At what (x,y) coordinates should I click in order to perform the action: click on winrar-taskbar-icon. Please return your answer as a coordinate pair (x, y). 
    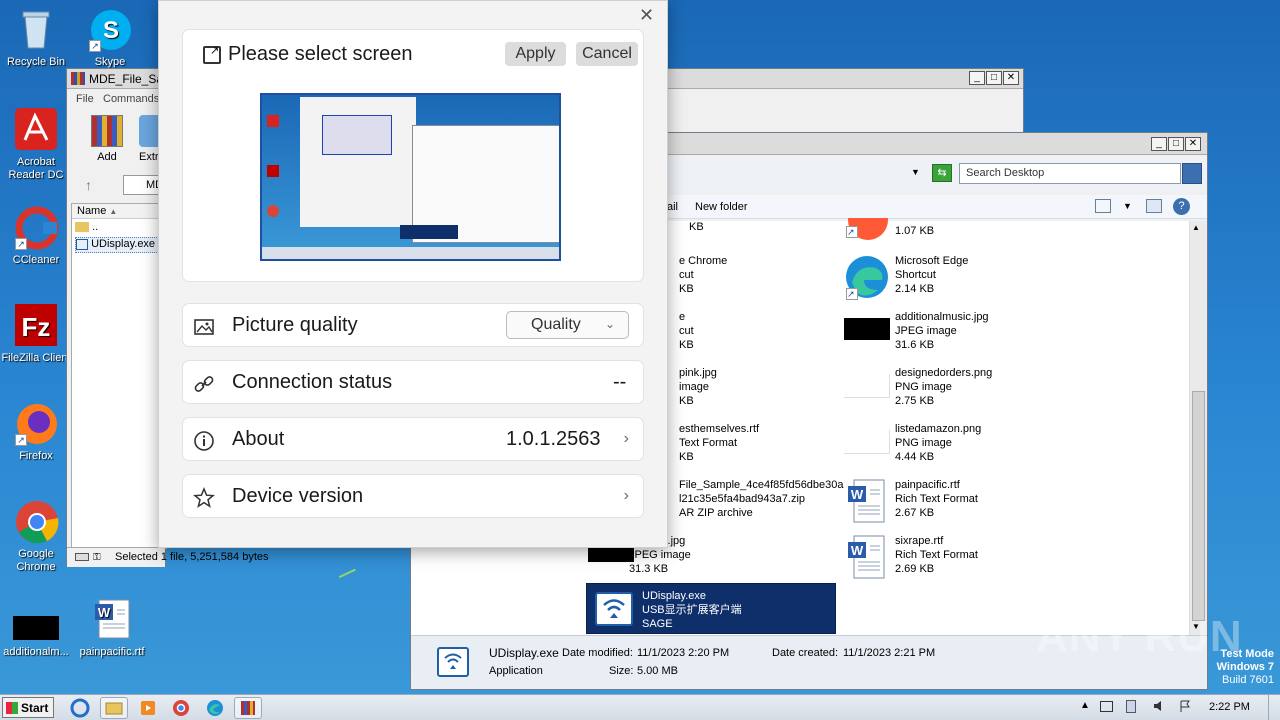
    Looking at the image, I should click on (248, 708).